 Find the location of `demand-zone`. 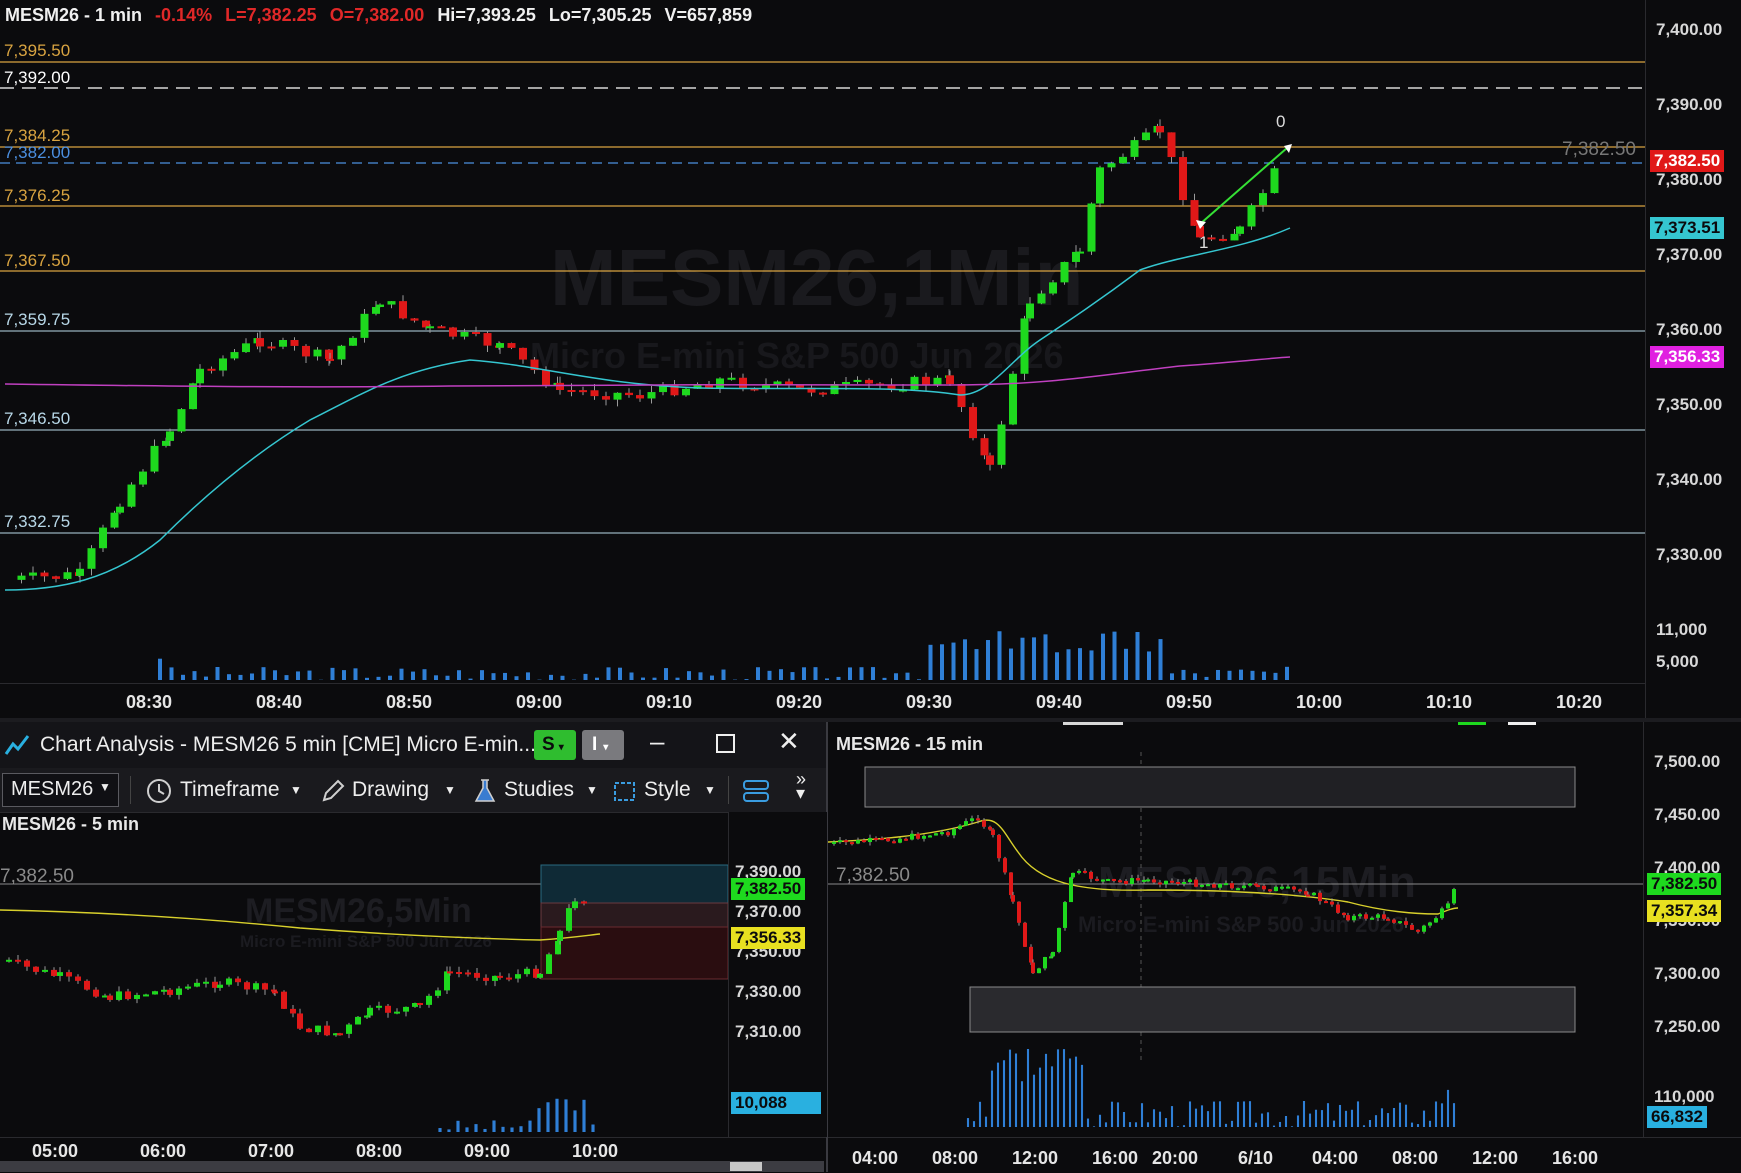

demand-zone is located at coordinates (634, 953).